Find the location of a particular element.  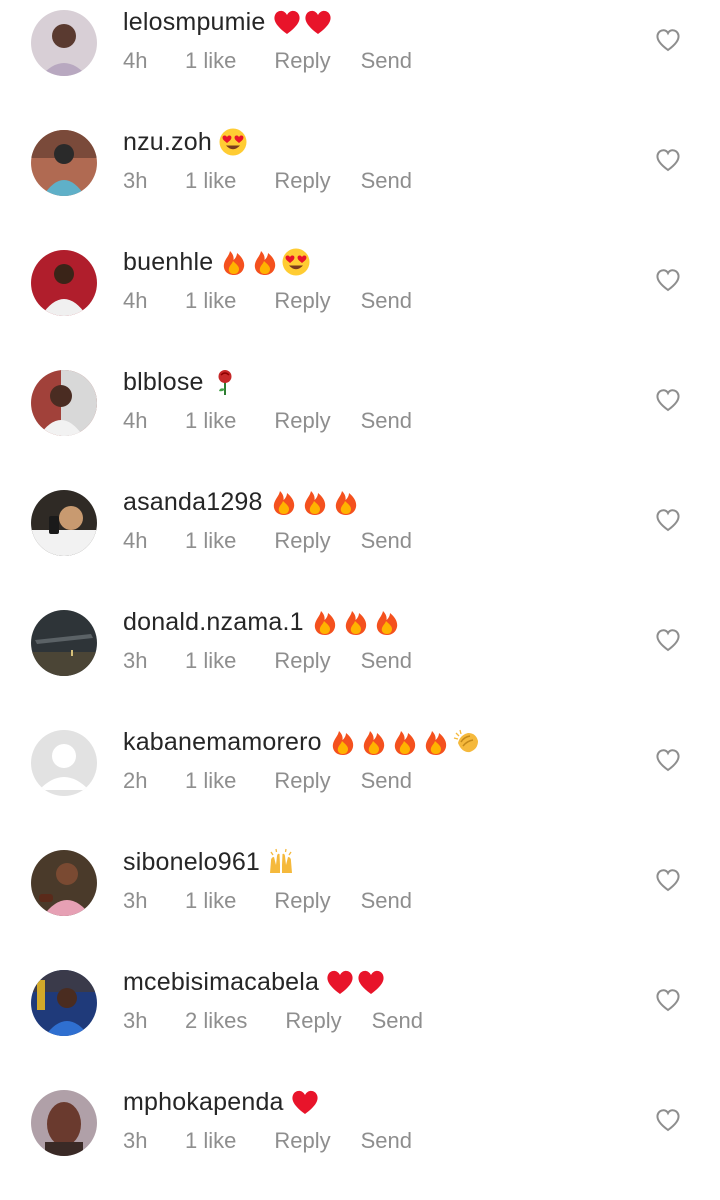

heart-eyes-icon is located at coordinates (233, 142).